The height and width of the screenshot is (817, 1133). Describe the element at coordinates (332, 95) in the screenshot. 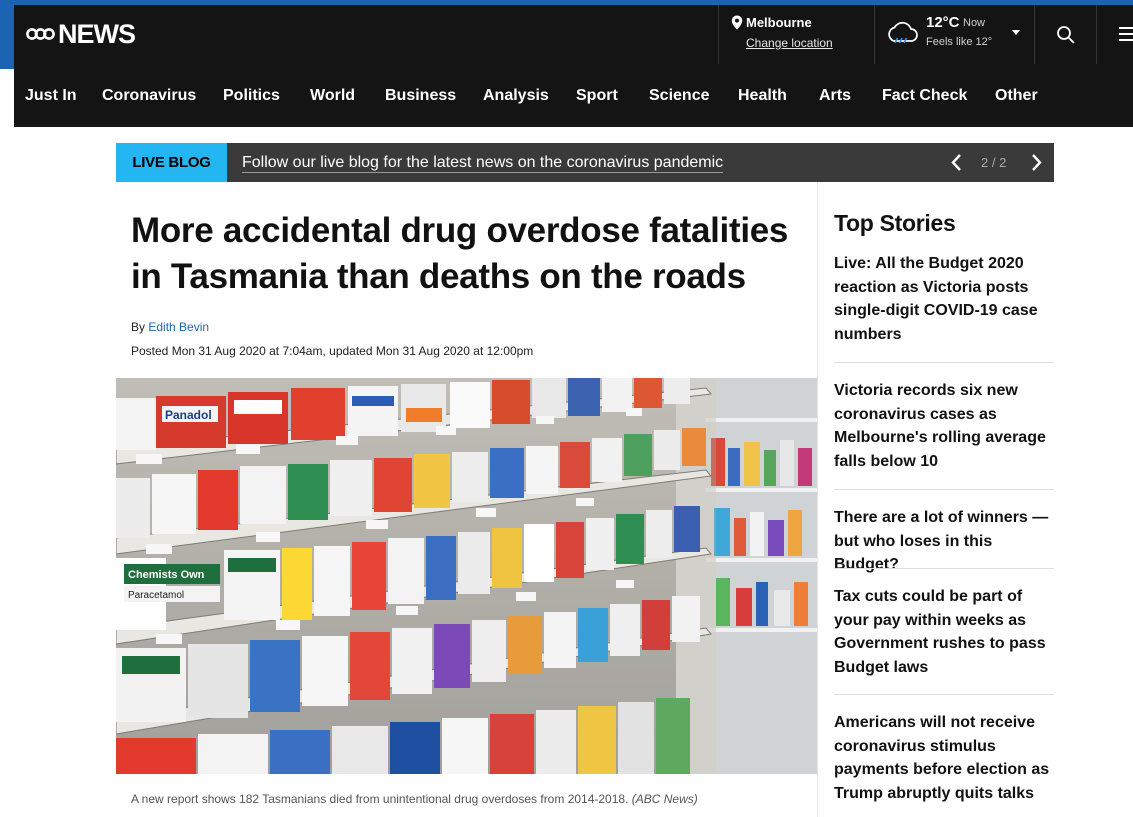

I see `nav-item-world: World` at that location.